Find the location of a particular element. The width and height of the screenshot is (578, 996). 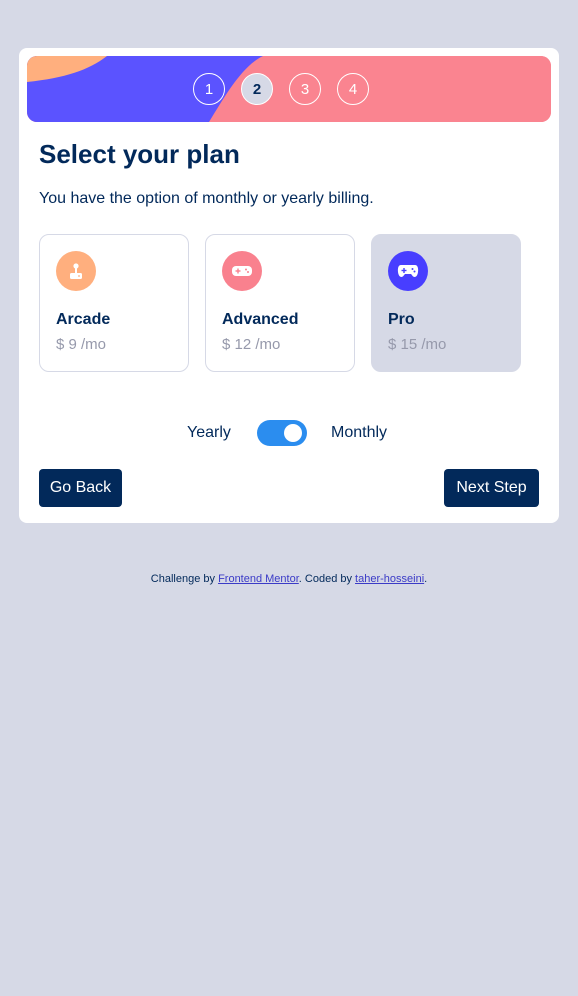

step-4-button: 4 is located at coordinates (353, 89).